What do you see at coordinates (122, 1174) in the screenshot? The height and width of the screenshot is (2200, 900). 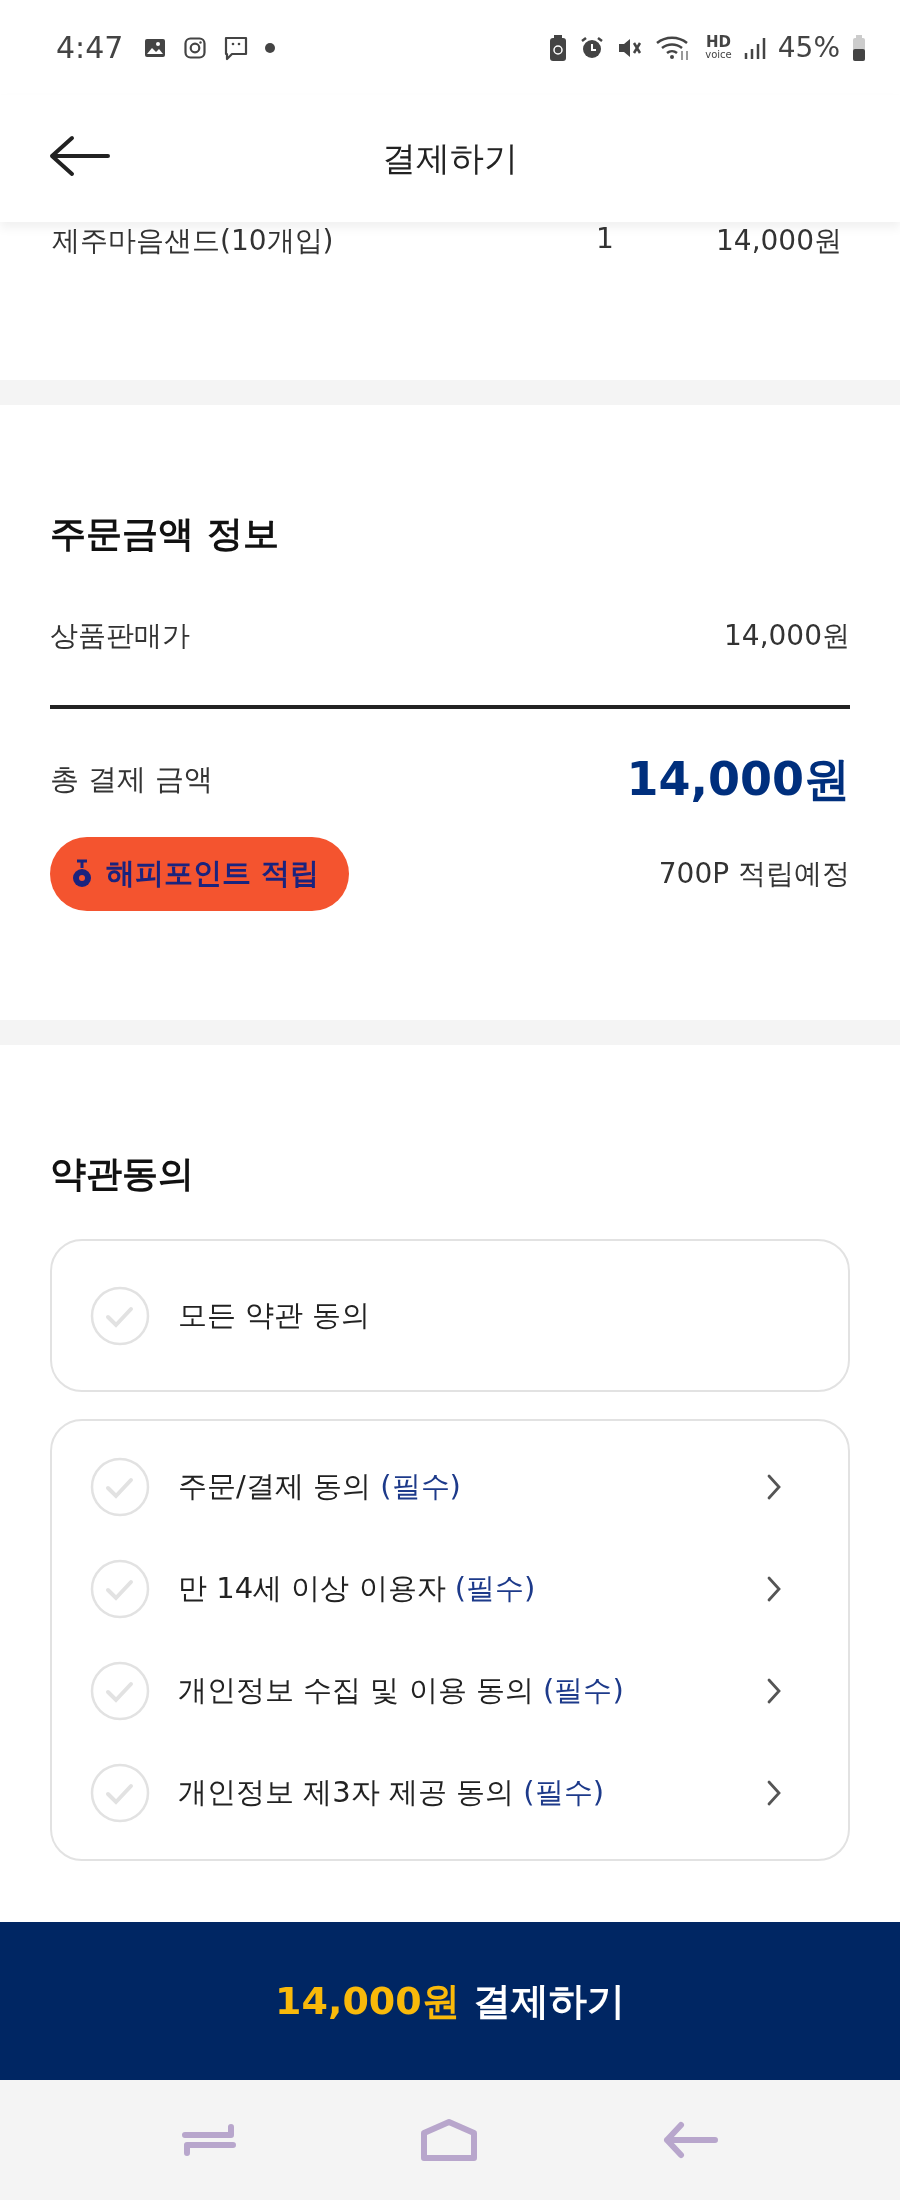 I see `section-title: 약관동의` at bounding box center [122, 1174].